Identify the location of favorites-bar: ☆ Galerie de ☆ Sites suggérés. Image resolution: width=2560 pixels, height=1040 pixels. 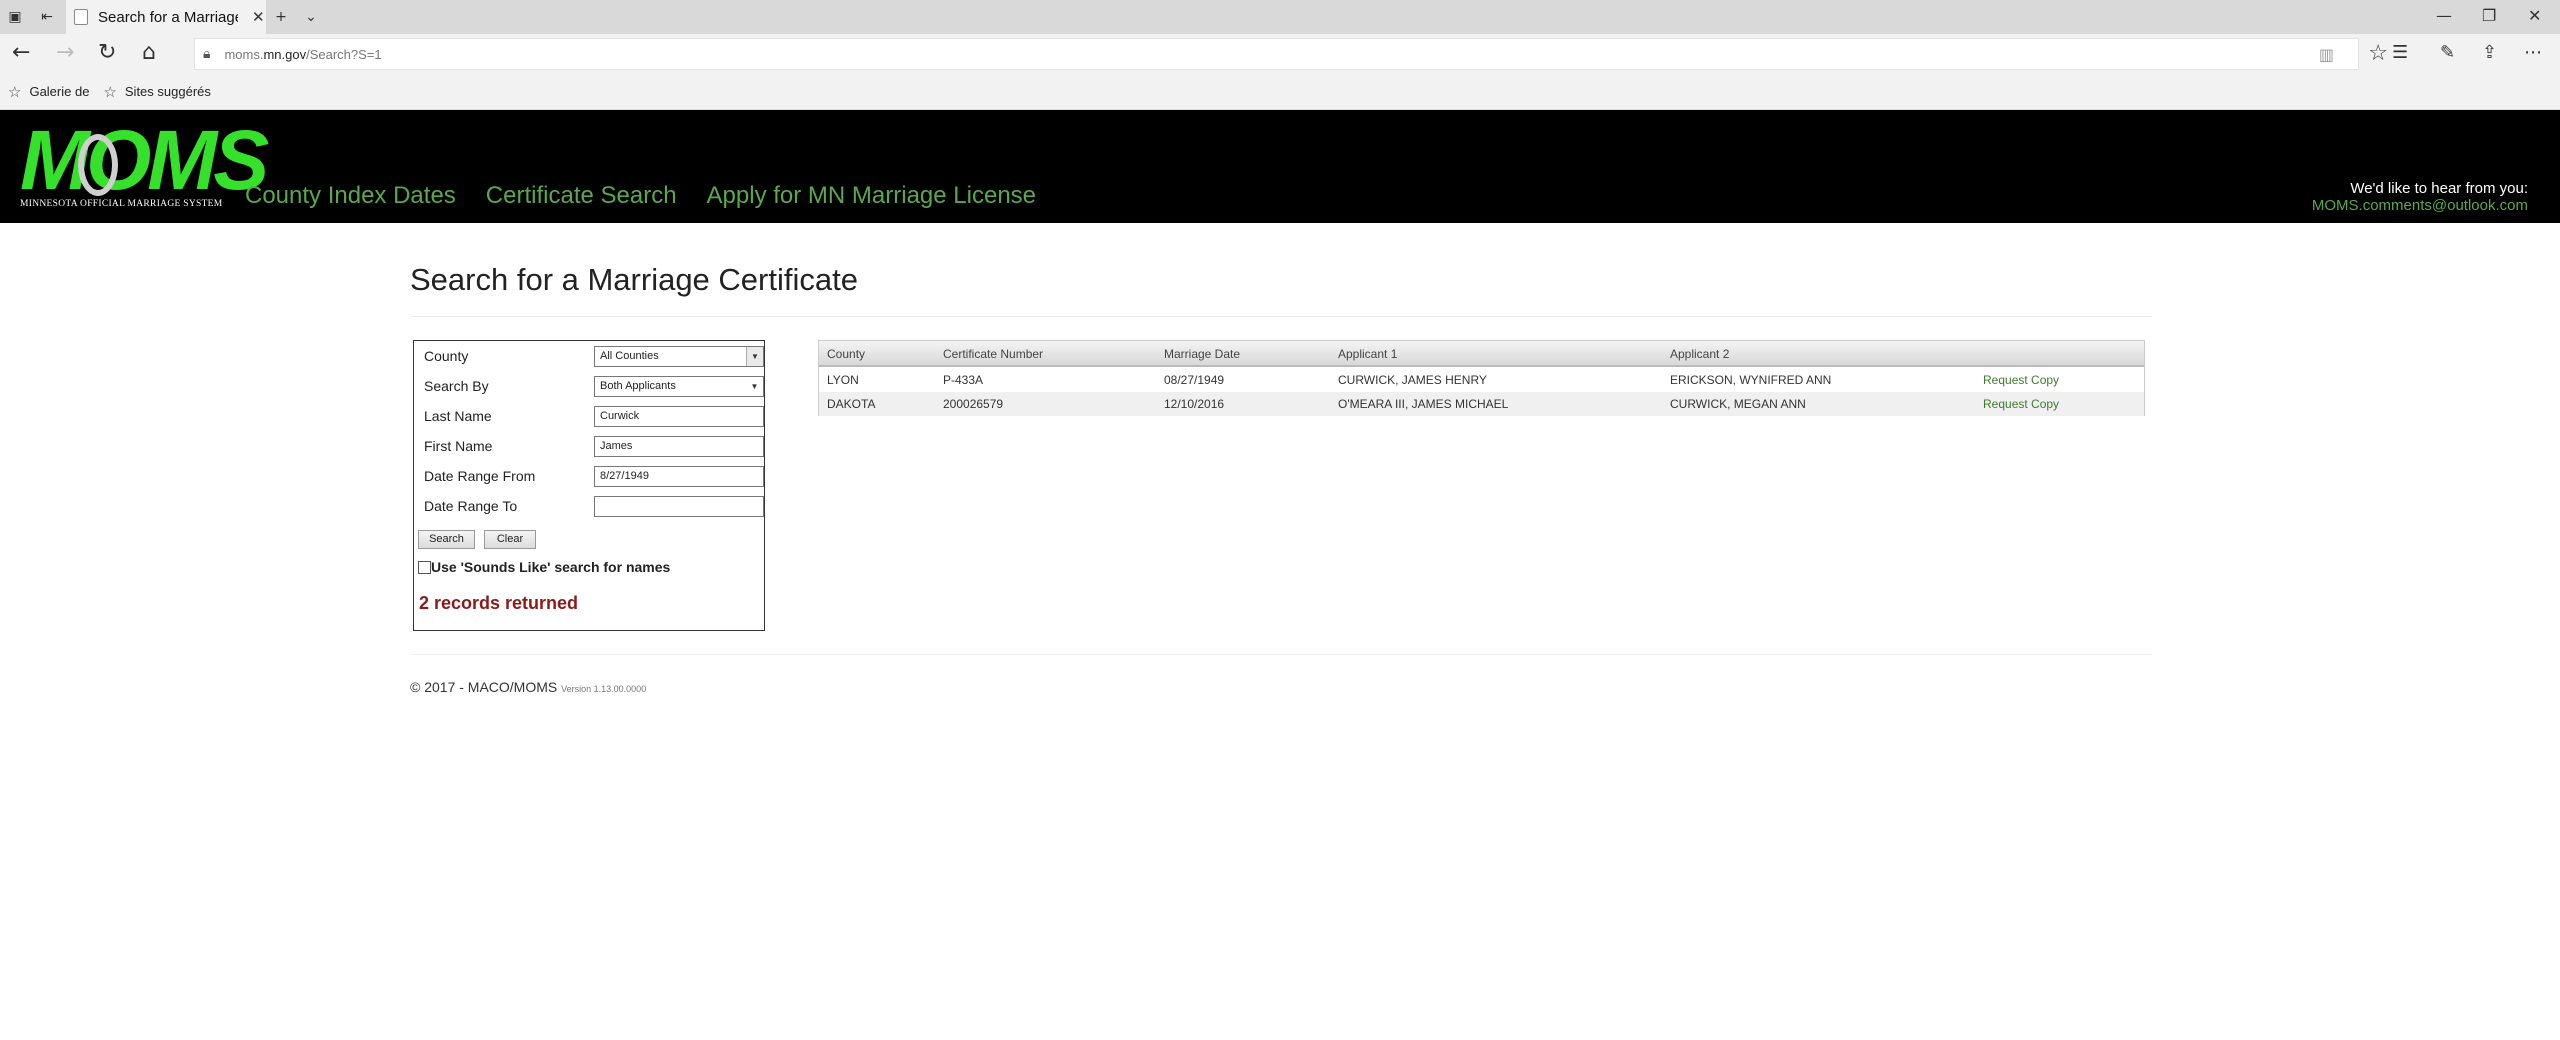
(1280, 92).